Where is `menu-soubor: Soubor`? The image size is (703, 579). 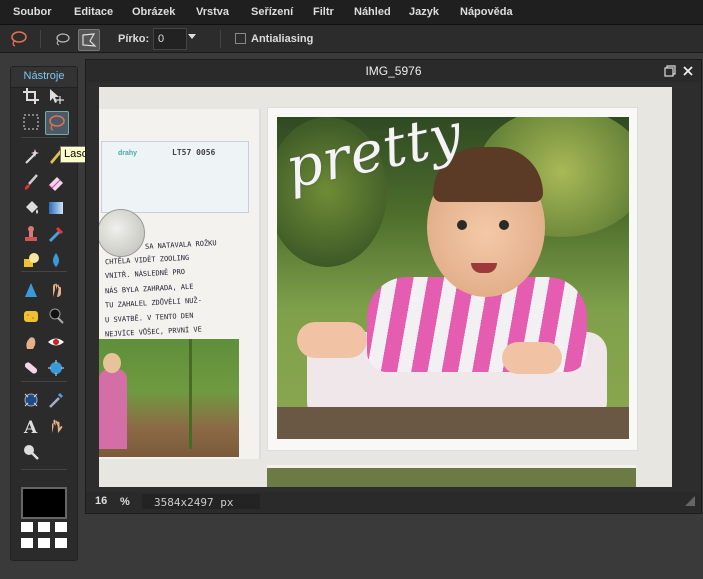 menu-soubor: Soubor is located at coordinates (32, 12).